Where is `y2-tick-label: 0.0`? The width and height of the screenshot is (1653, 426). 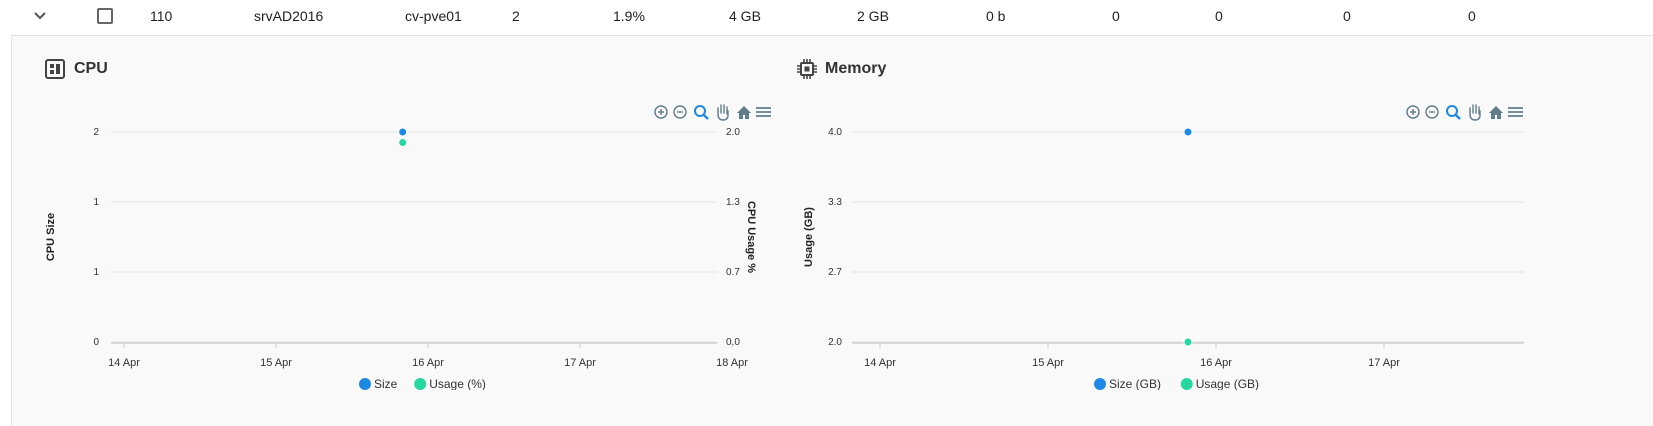
y2-tick-label: 0.0 is located at coordinates (733, 342).